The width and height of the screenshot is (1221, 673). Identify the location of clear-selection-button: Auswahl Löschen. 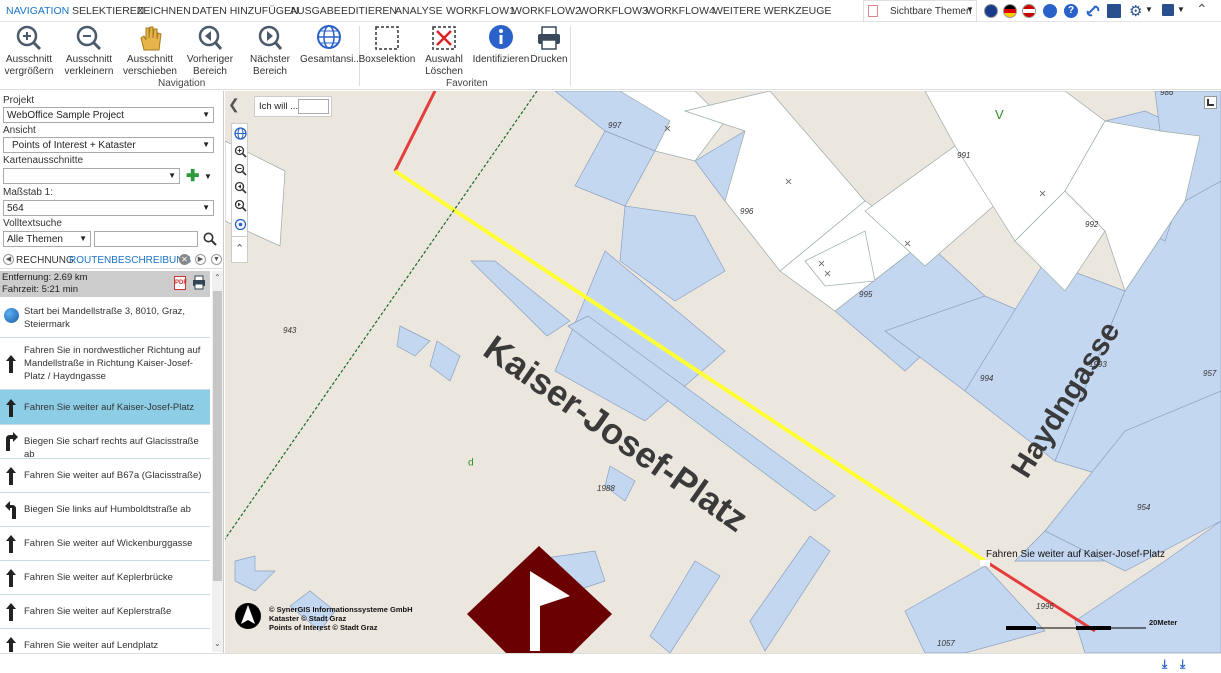
(444, 51).